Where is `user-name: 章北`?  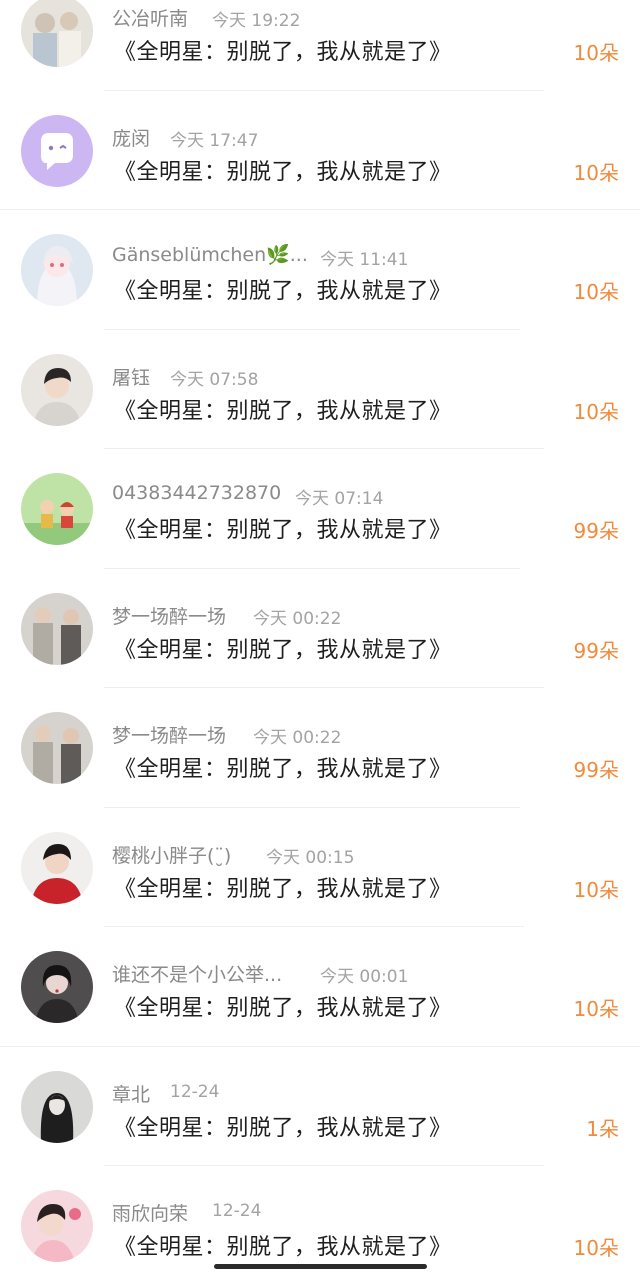 user-name: 章北 is located at coordinates (131, 1094).